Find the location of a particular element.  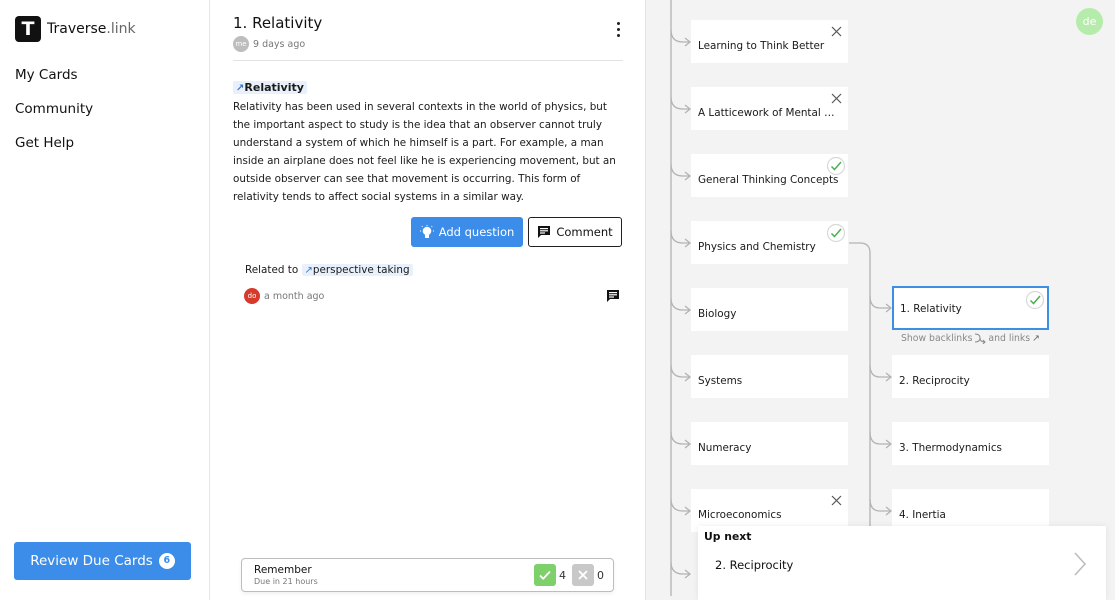

graph-node: Numeracy is located at coordinates (769, 443).